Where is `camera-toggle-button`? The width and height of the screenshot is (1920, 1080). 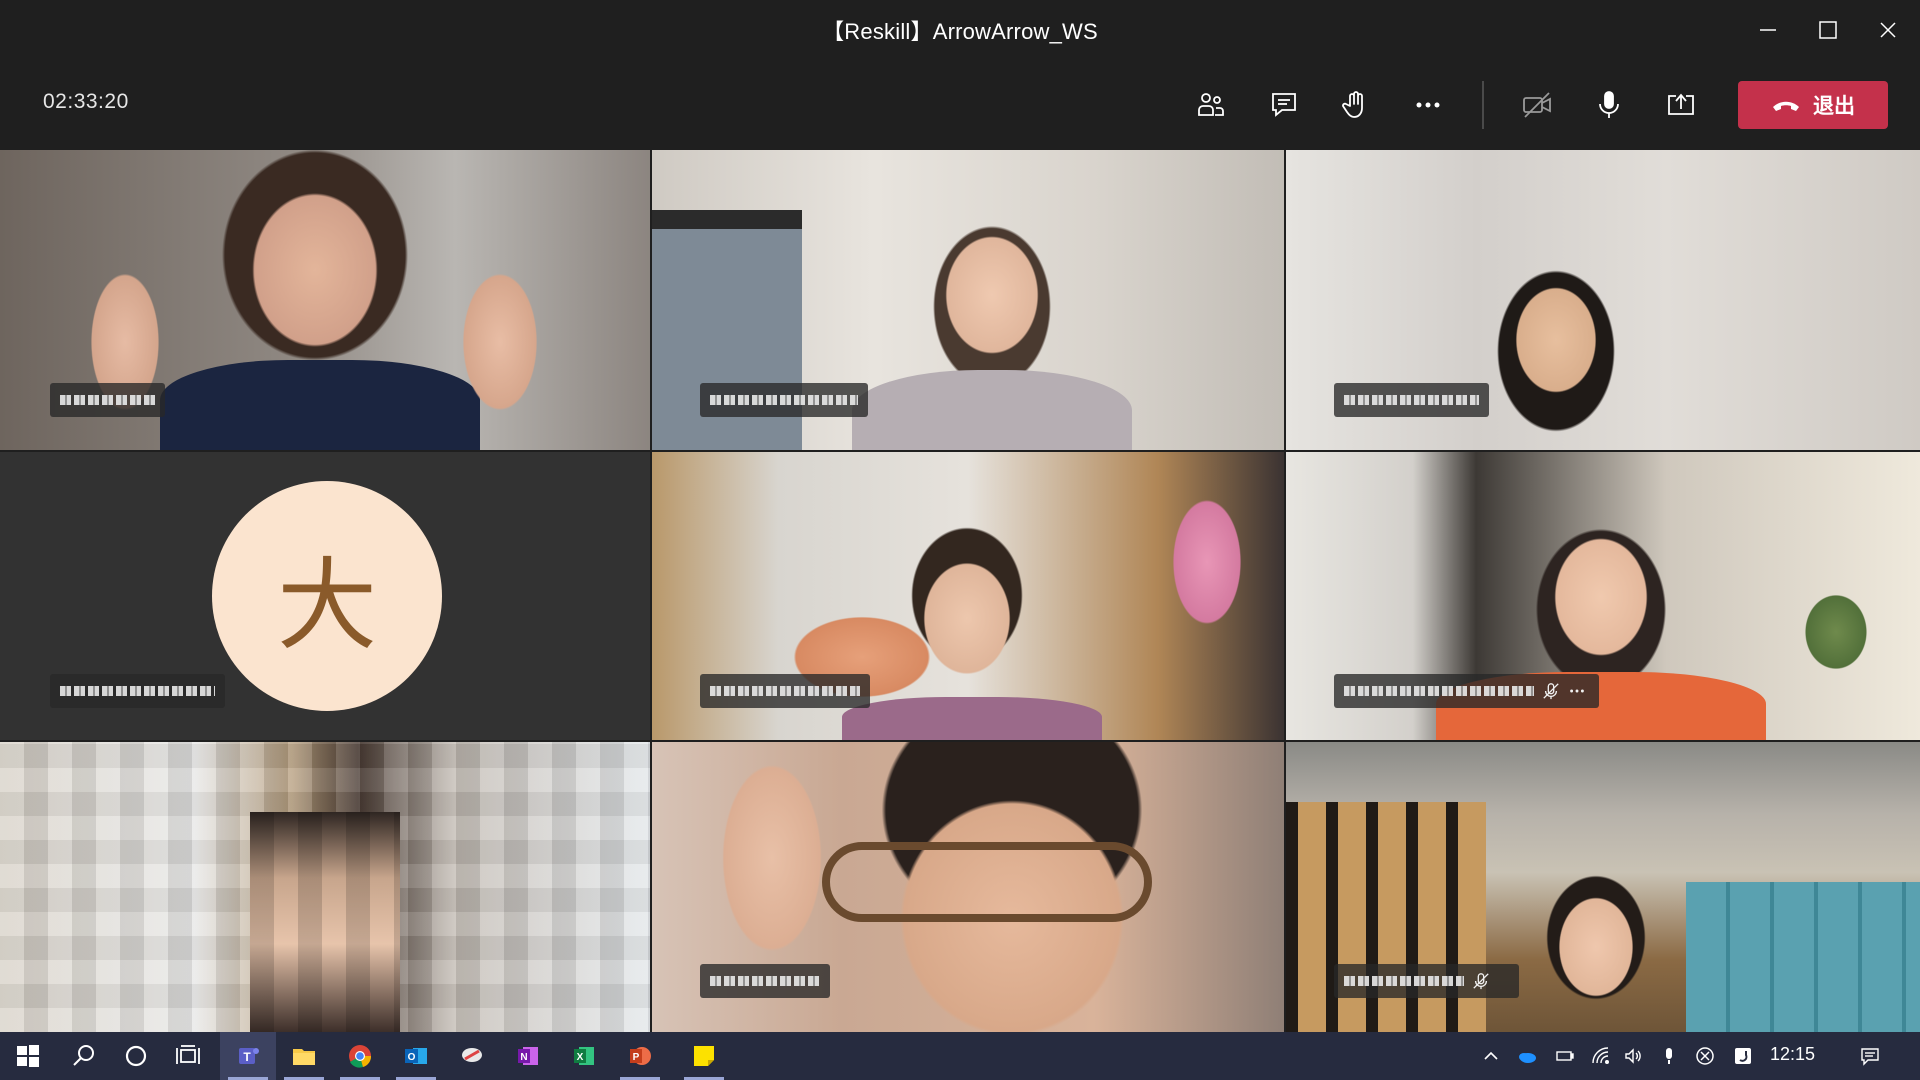 camera-toggle-button is located at coordinates (1537, 105).